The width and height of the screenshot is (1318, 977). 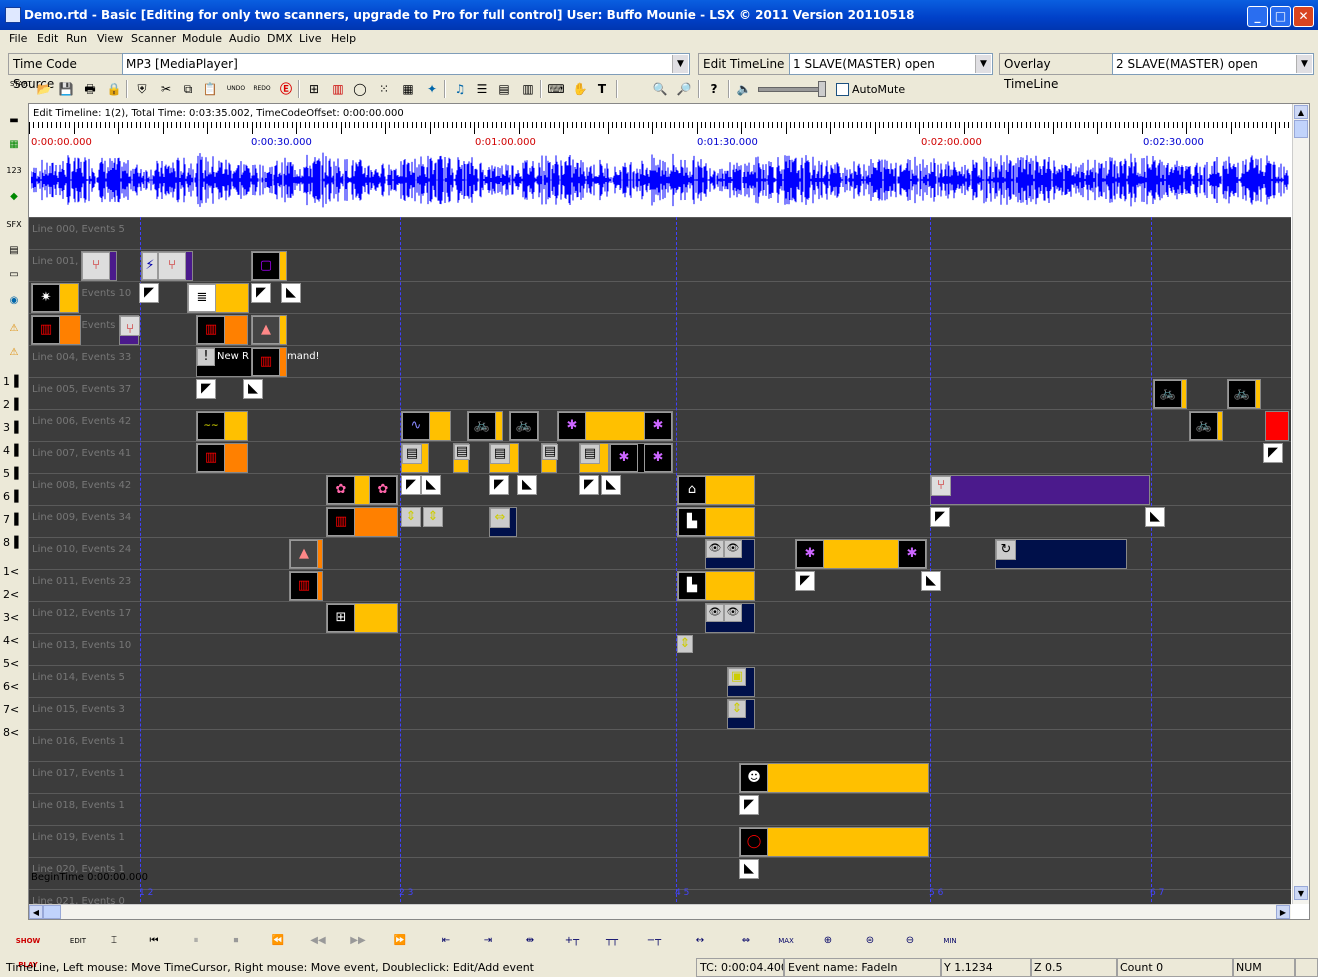 What do you see at coordinates (730, 618) in the screenshot?
I see `event-block: 👁 👁` at bounding box center [730, 618].